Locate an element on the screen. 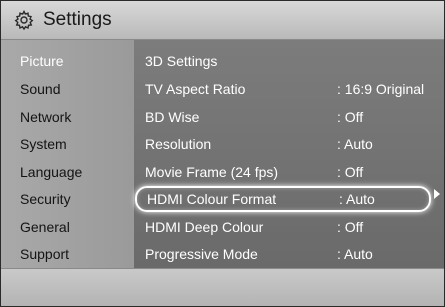  setting-label: HDMI Colour Format is located at coordinates (212, 199).